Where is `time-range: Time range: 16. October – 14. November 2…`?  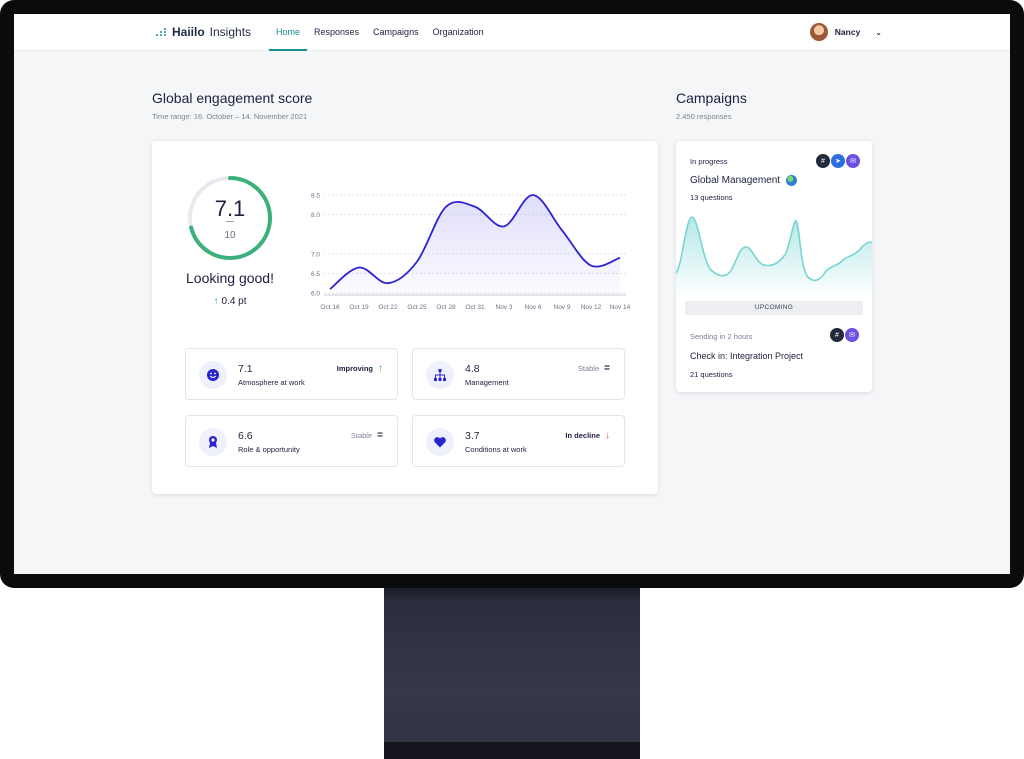
time-range: Time range: 16. October – 14. November 2… is located at coordinates (230, 116).